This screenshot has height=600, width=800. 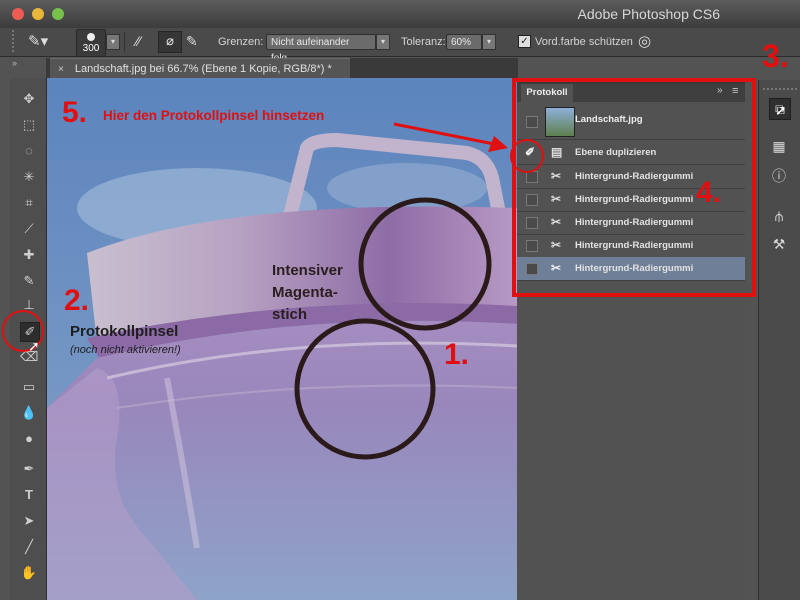 What do you see at coordinates (29, 203) in the screenshot?
I see `crop-tool-icon: ⌗` at bounding box center [29, 203].